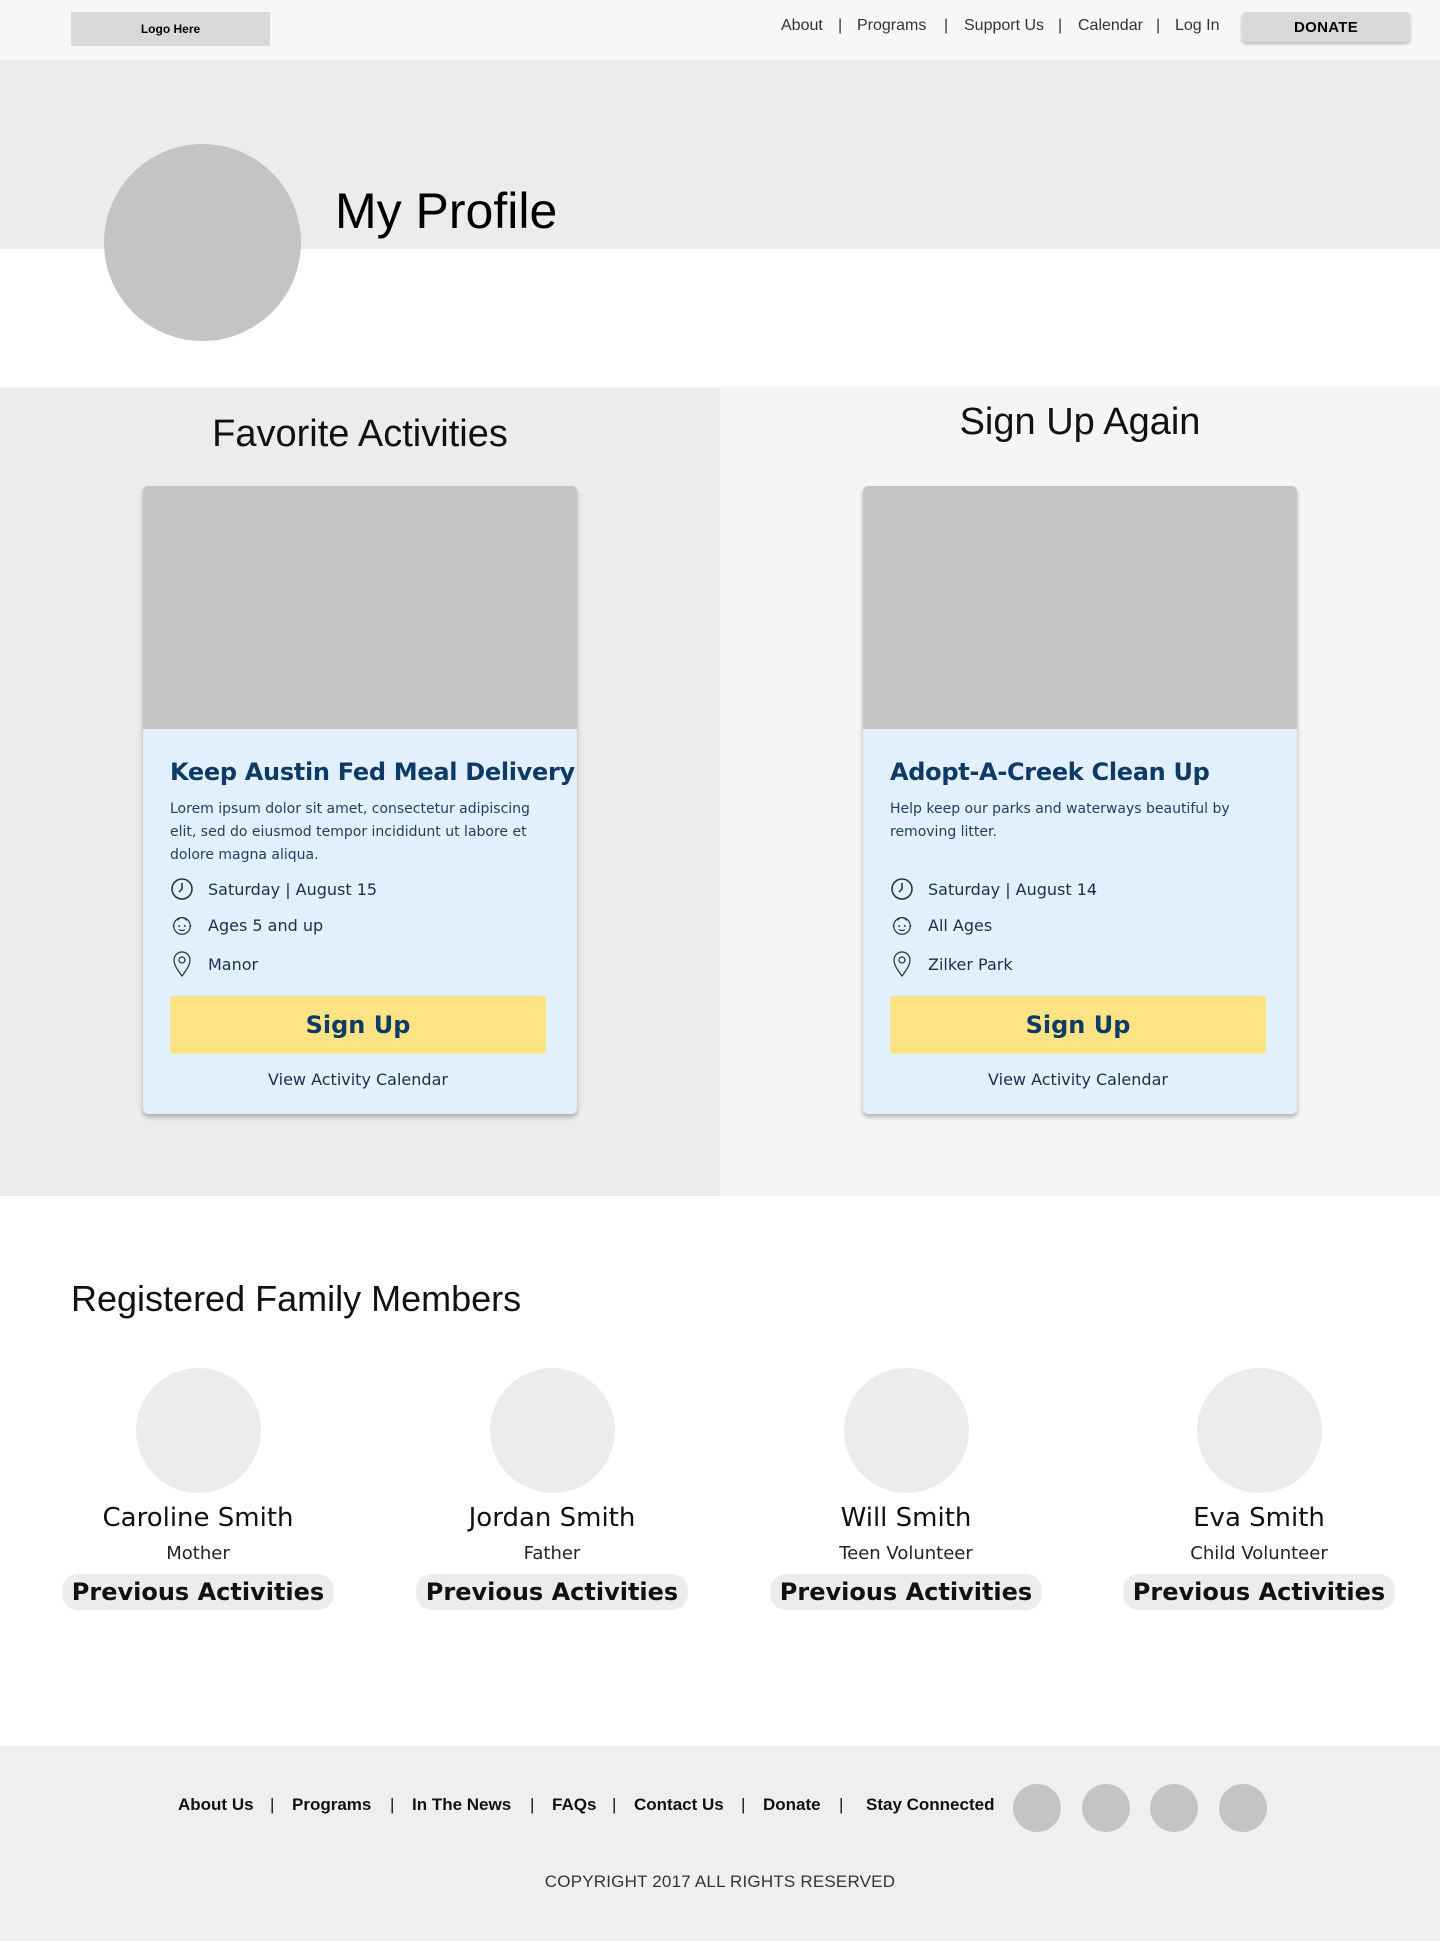  Describe the element at coordinates (331, 1805) in the screenshot. I see `footer-link-programs: Programs` at that location.